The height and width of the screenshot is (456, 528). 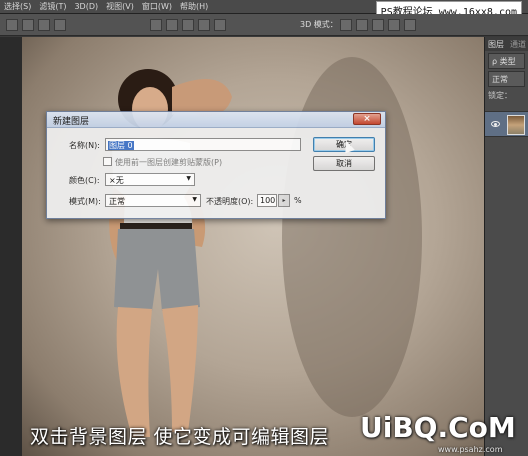 I want to click on tool-preset-icon, so click(x=12, y=25).